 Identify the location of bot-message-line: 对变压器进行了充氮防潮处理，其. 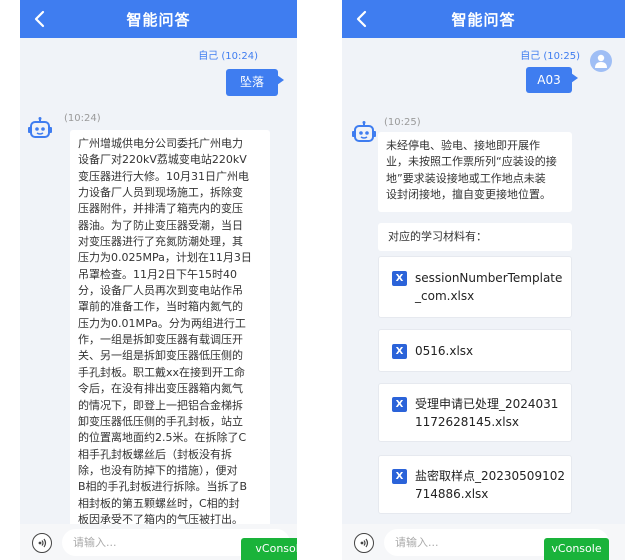
(160, 242).